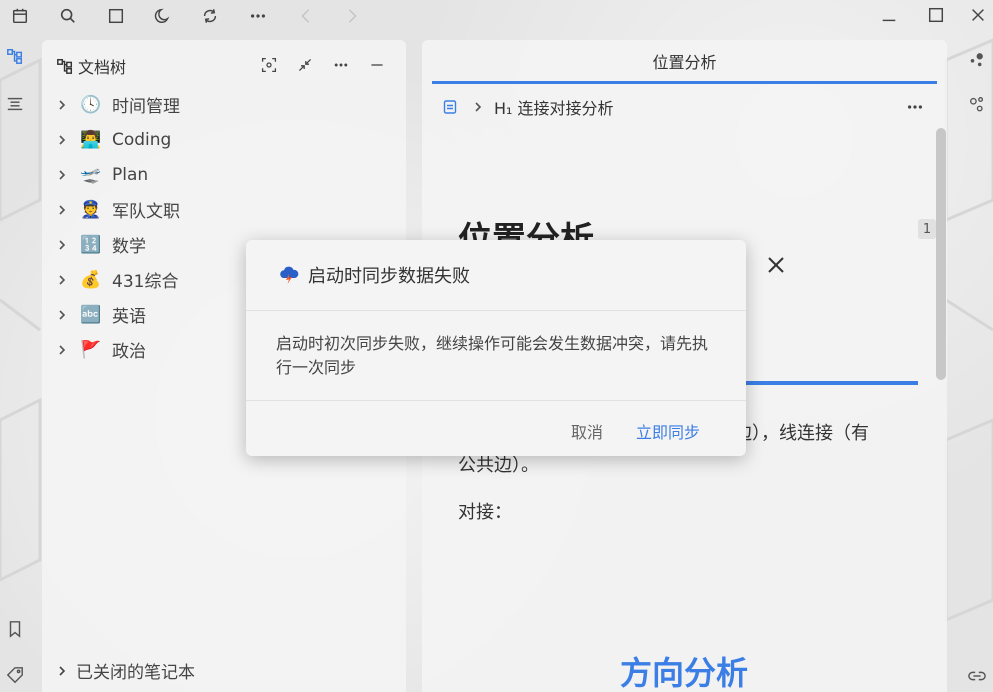 The width and height of the screenshot is (993, 692). I want to click on tab-label: 位置分析, so click(684, 62).